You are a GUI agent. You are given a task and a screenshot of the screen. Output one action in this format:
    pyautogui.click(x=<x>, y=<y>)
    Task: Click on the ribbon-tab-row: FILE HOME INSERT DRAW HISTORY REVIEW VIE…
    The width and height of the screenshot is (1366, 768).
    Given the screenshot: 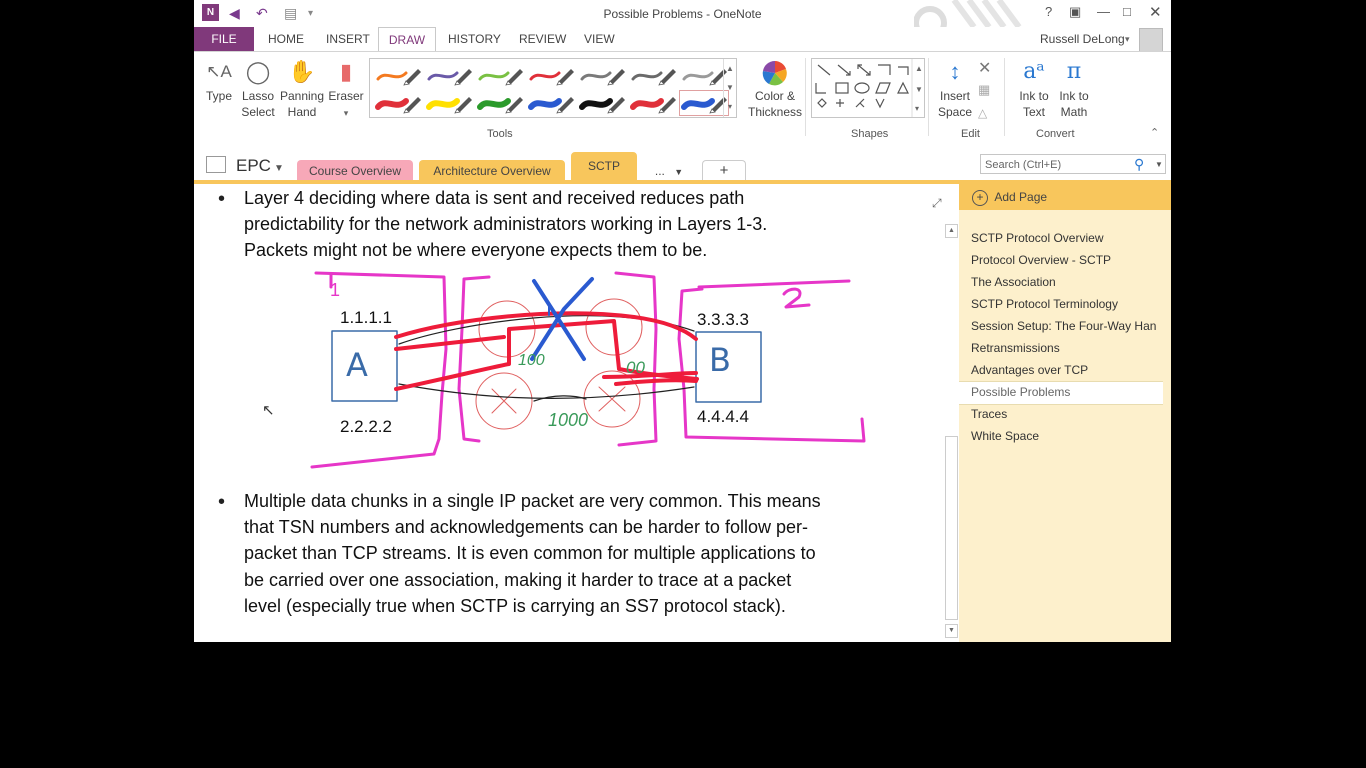 What is the action you would take?
    pyautogui.click(x=682, y=39)
    